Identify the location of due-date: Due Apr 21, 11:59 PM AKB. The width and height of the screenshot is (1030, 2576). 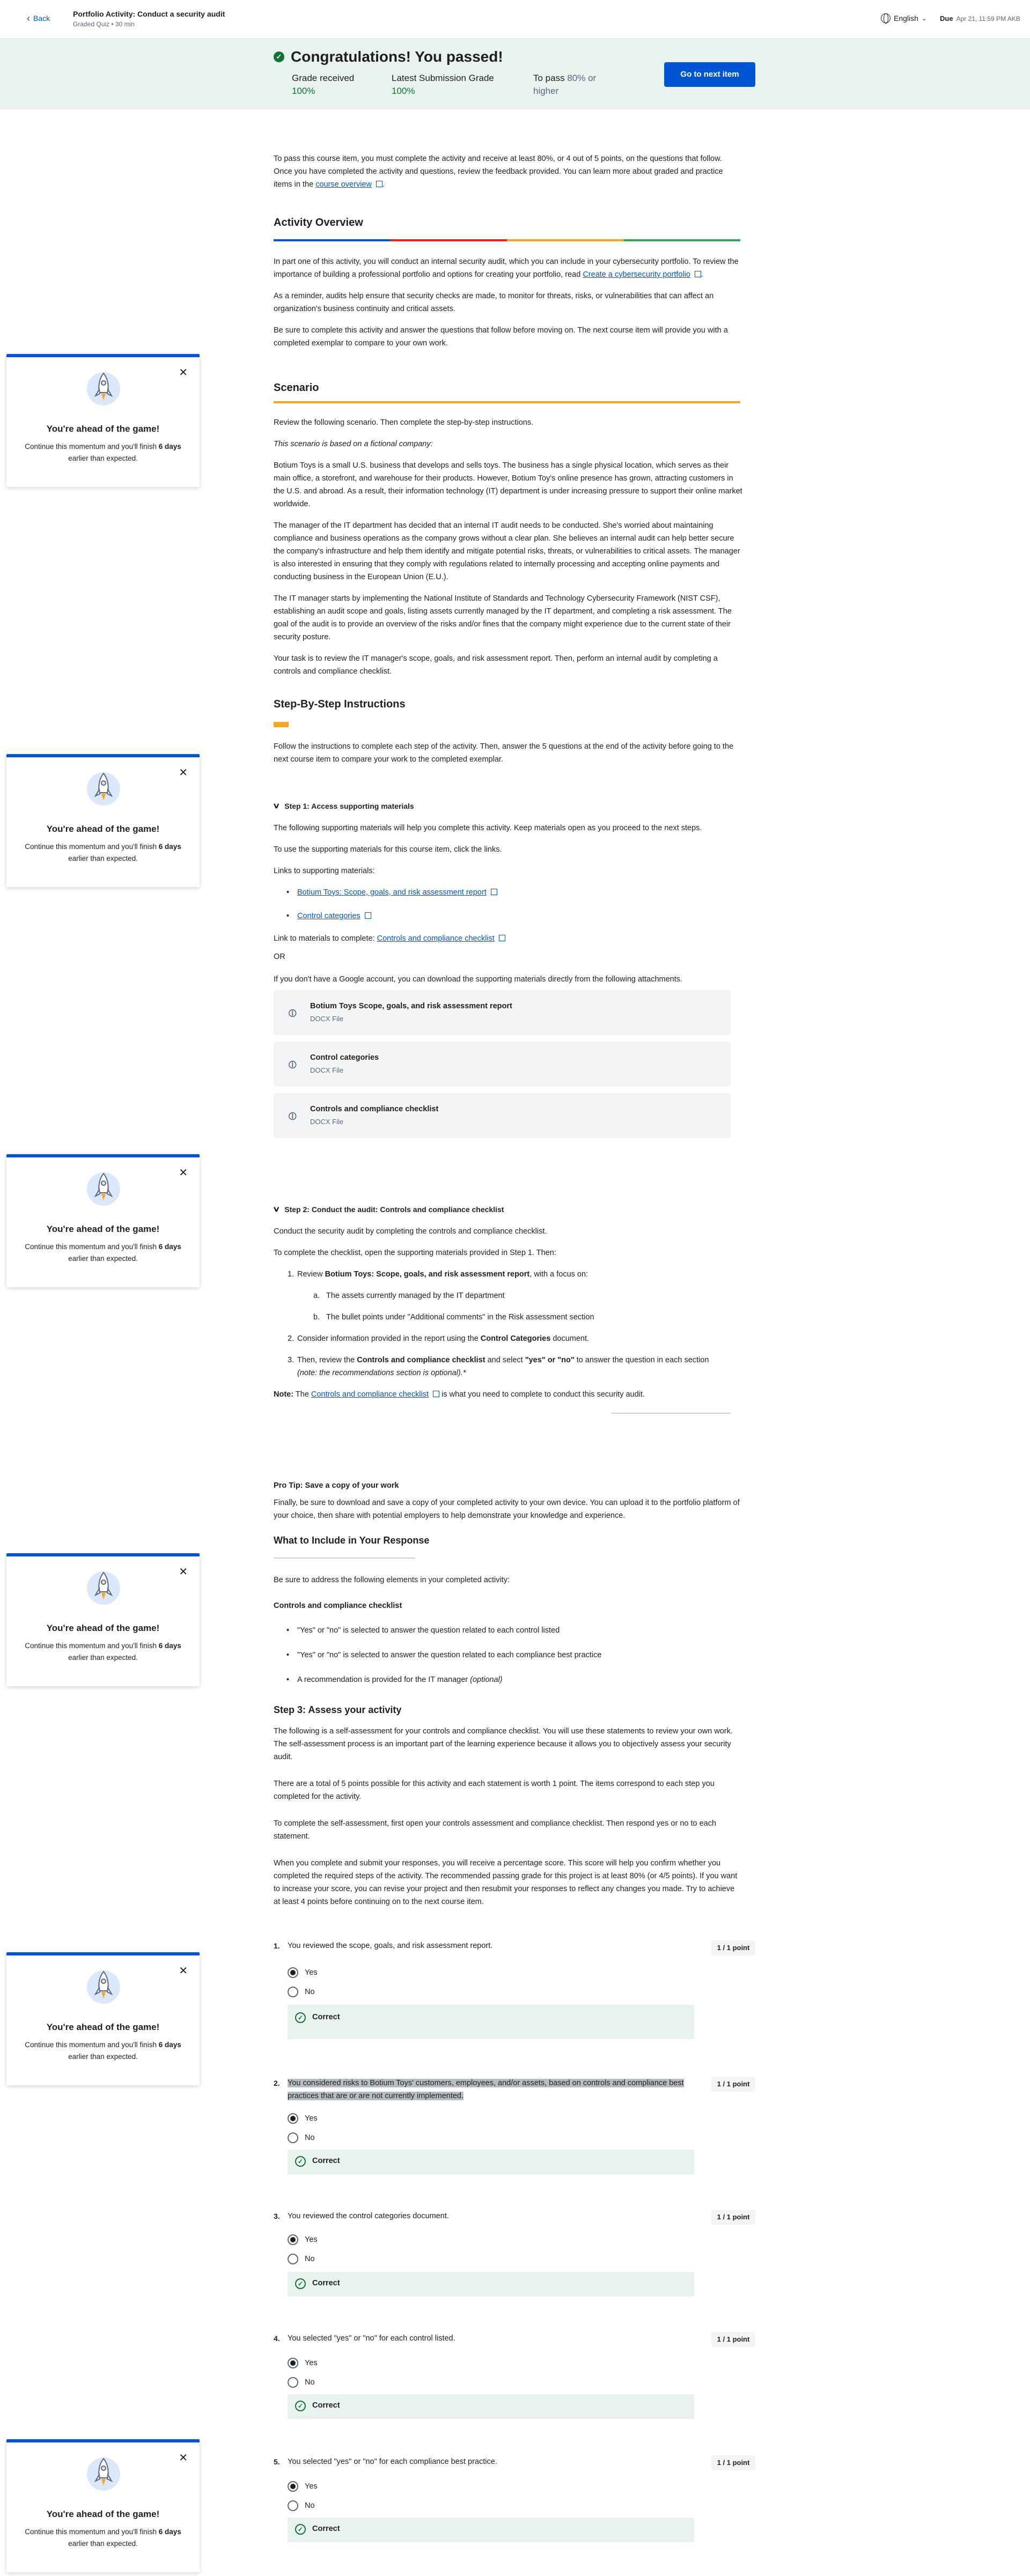
(980, 18).